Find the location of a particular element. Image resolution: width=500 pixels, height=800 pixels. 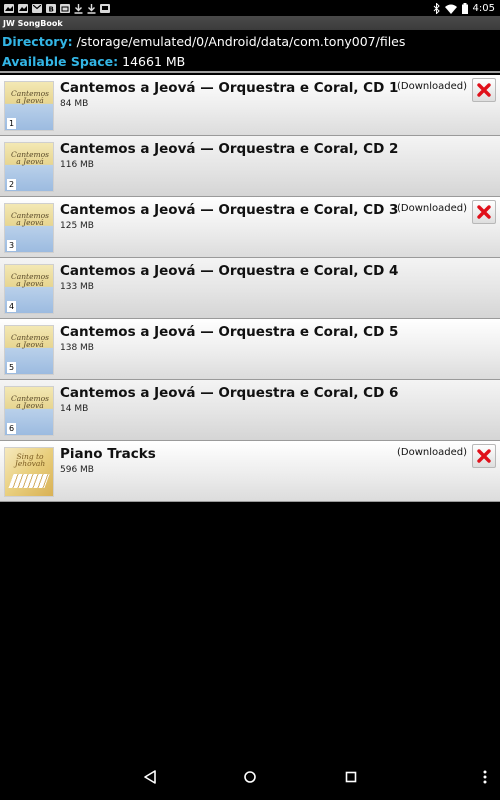

space-value: 14661 MB is located at coordinates (154, 61).